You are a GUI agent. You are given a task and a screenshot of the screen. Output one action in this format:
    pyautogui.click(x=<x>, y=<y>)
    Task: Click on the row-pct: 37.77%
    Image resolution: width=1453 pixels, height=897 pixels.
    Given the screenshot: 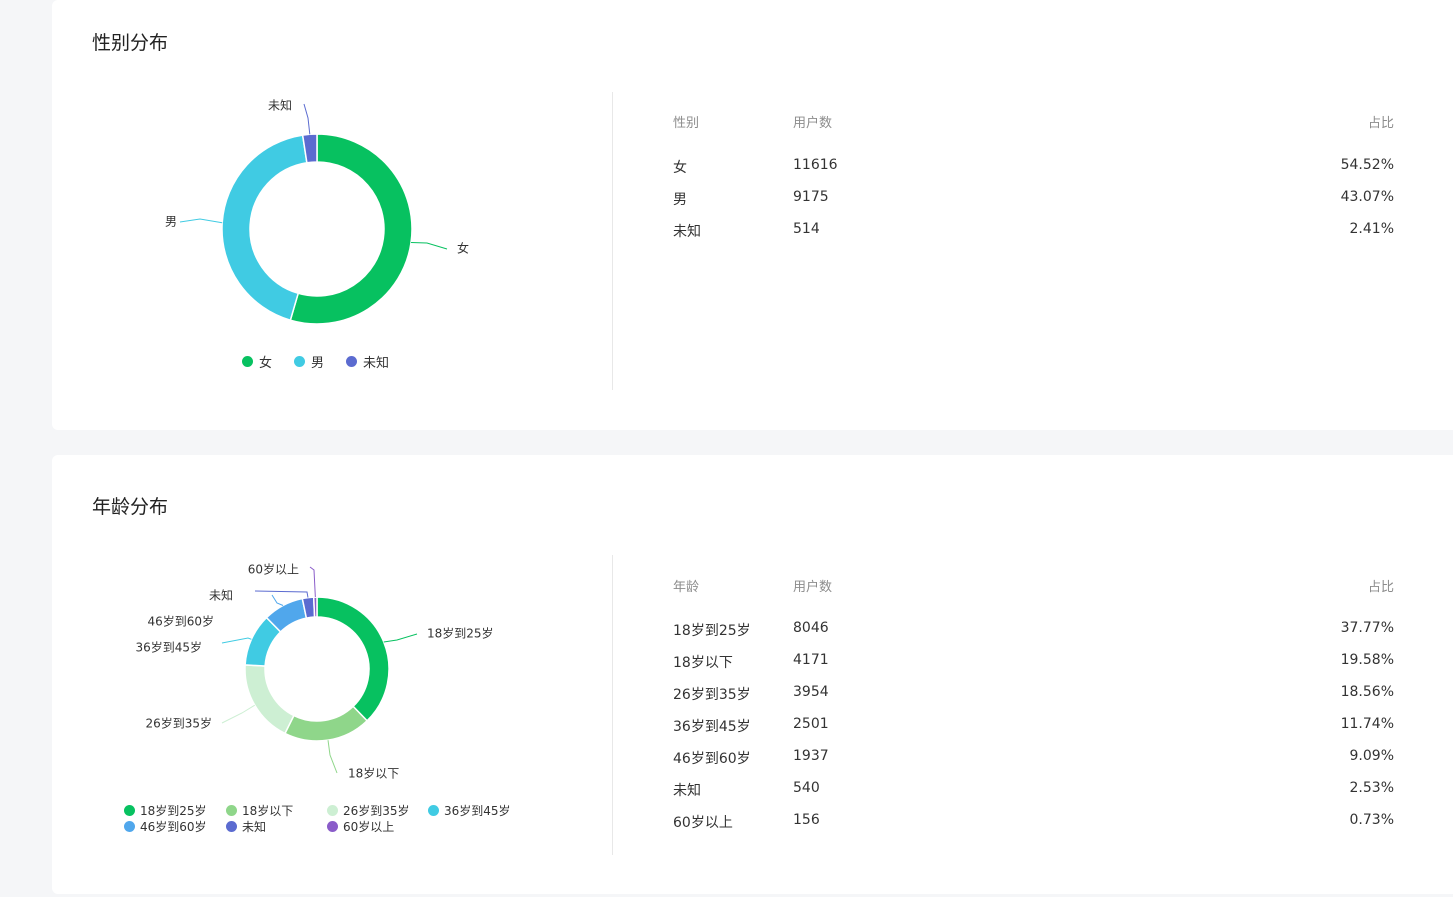 What is the action you would take?
    pyautogui.click(x=1367, y=628)
    